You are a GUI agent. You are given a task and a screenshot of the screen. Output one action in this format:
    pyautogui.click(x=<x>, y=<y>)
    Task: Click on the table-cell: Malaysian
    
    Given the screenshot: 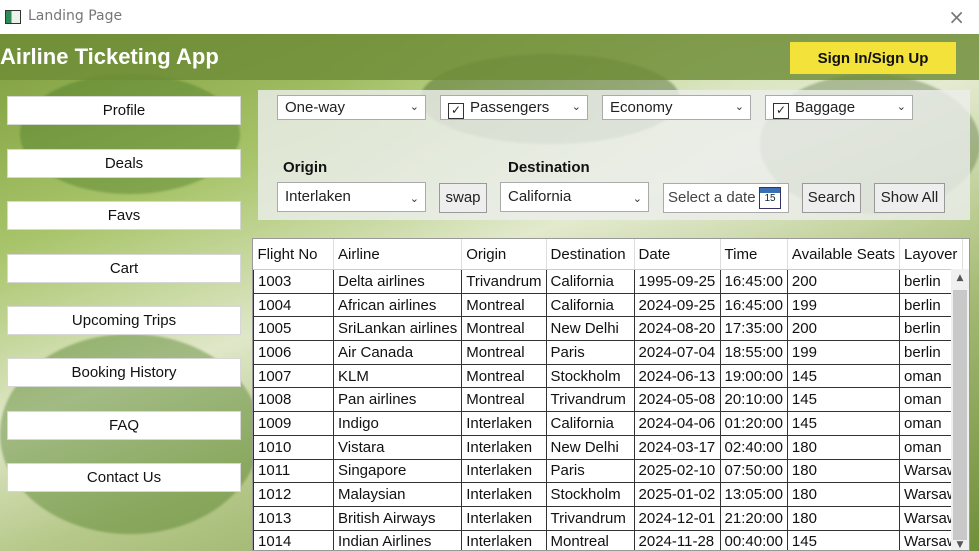 What is the action you would take?
    pyautogui.click(x=397, y=494)
    